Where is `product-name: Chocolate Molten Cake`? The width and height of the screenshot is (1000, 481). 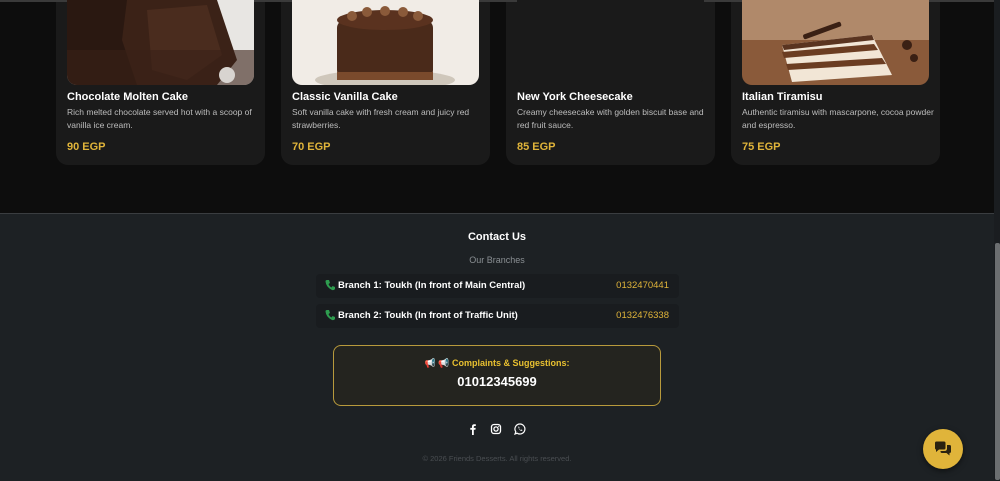 product-name: Chocolate Molten Cake is located at coordinates (128, 97).